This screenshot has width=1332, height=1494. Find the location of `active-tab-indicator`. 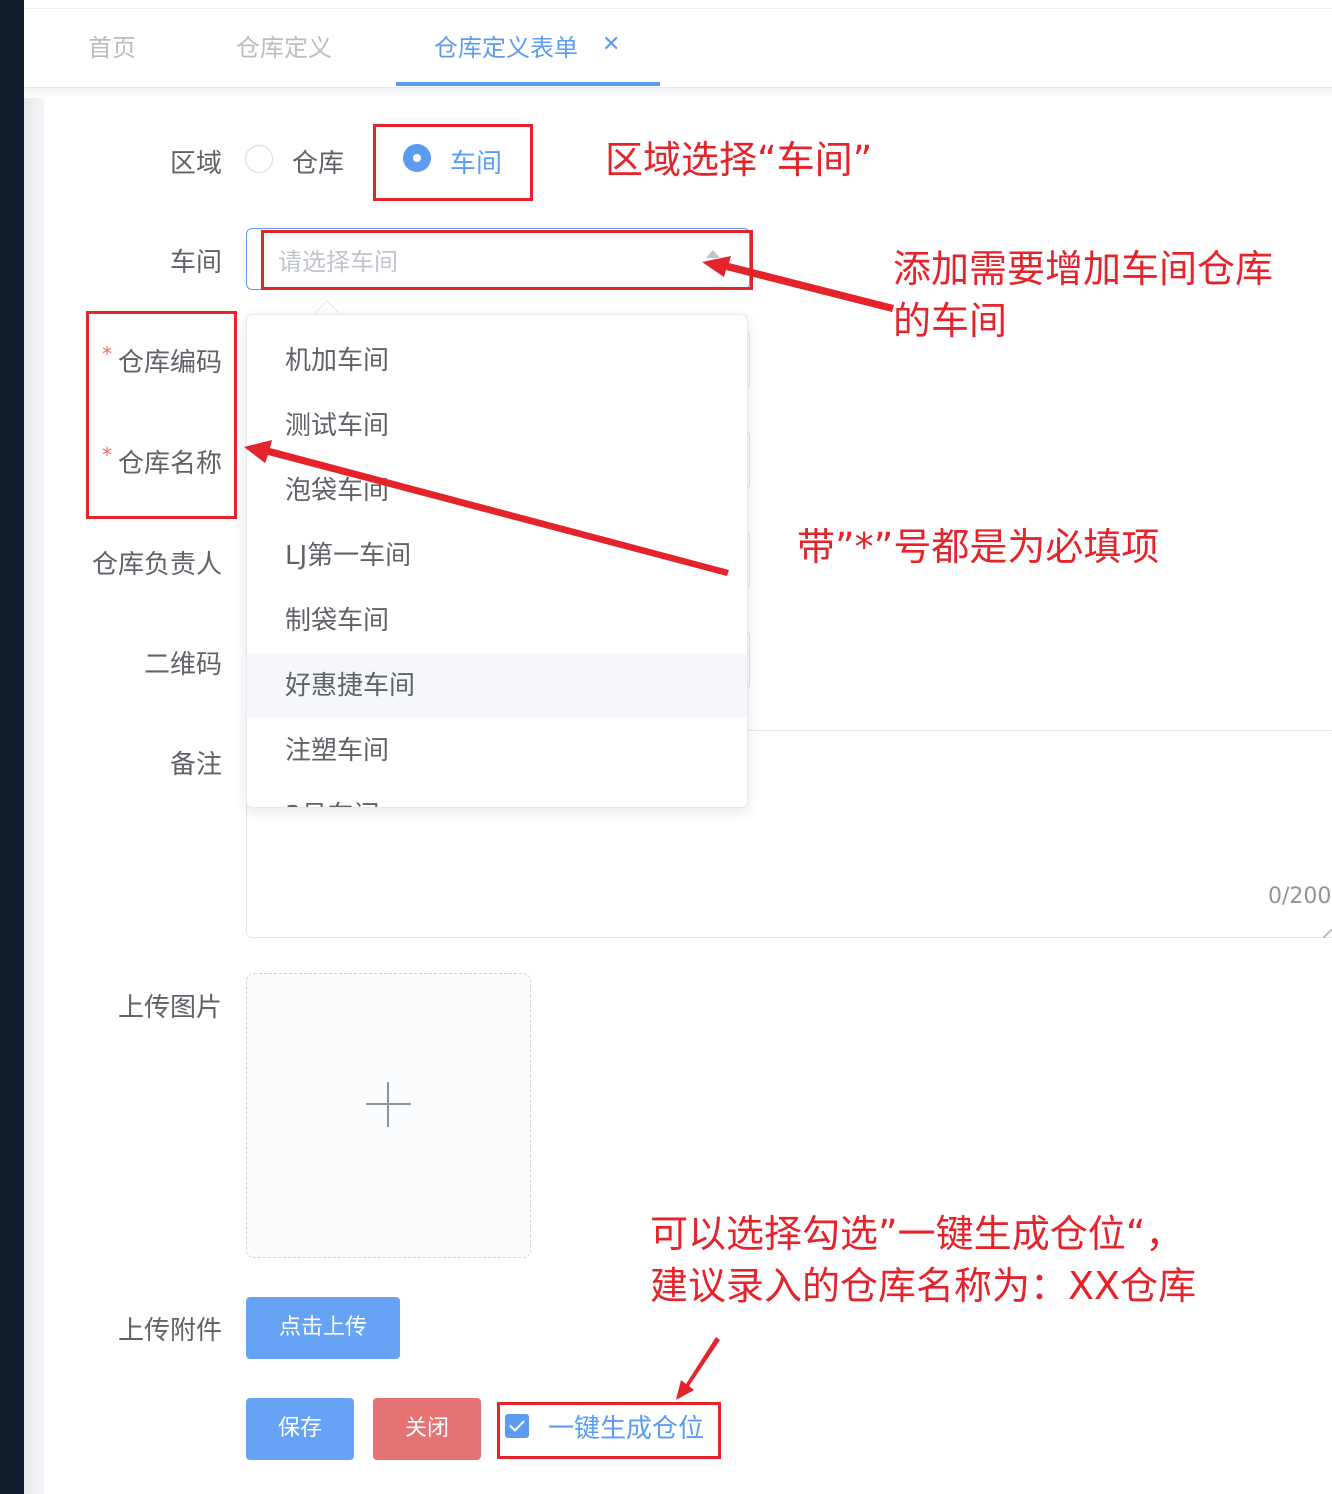

active-tab-indicator is located at coordinates (528, 84).